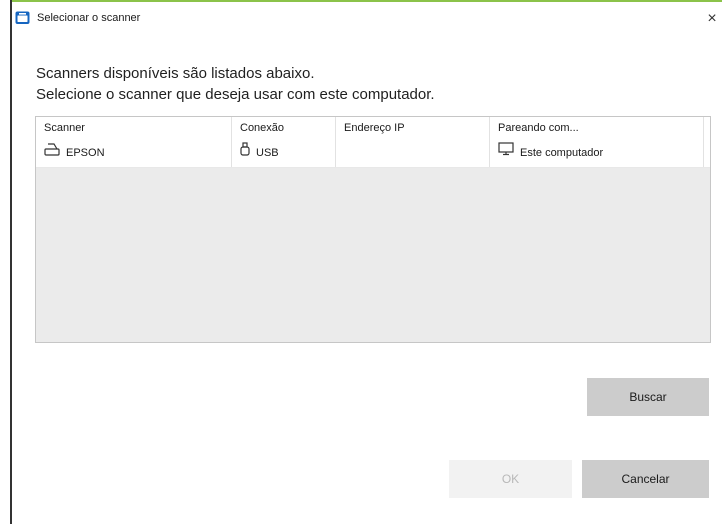 This screenshot has height=524, width=722. I want to click on cell-scanner: EPSON, so click(134, 153).